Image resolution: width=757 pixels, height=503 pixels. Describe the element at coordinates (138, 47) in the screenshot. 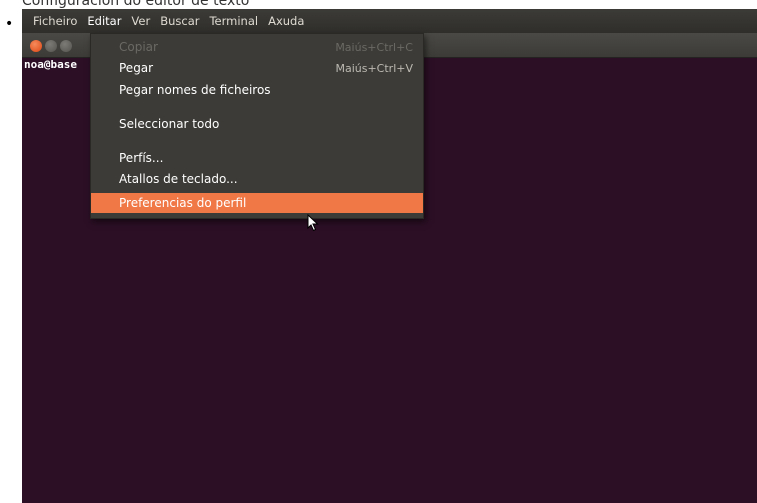

I see `menu-item-copy-label: Copiar` at that location.